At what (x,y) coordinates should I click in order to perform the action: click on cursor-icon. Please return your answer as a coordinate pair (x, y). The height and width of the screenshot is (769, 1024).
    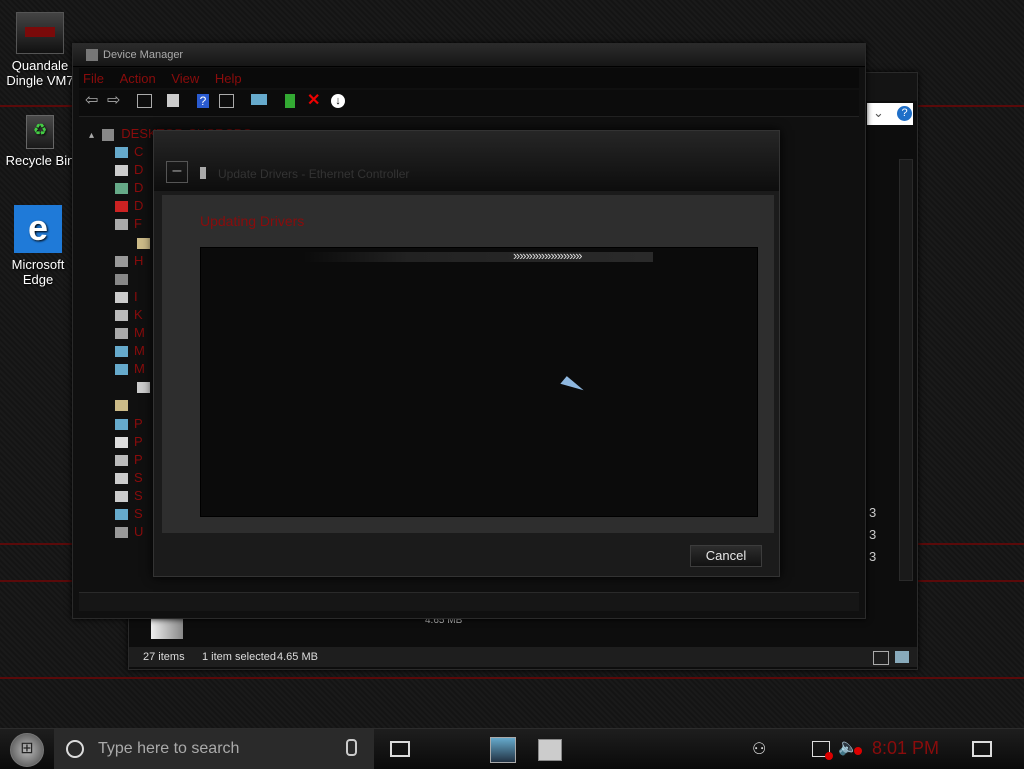
    Looking at the image, I should click on (572, 387).